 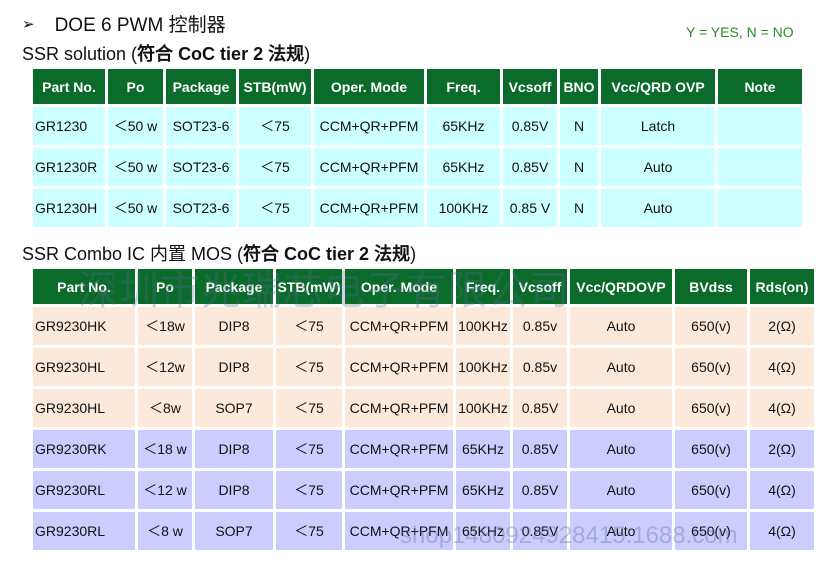 I want to click on table-cell: GR9230RL, so click(x=84, y=531).